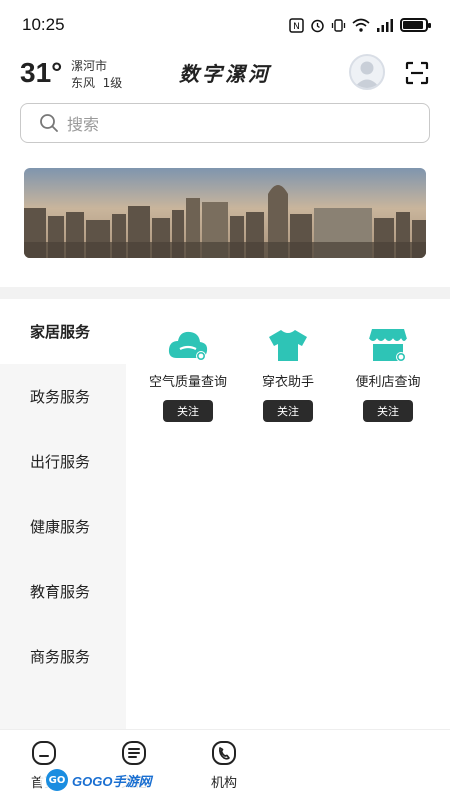  Describe the element at coordinates (224, 753) in the screenshot. I see `phone-icon` at that location.